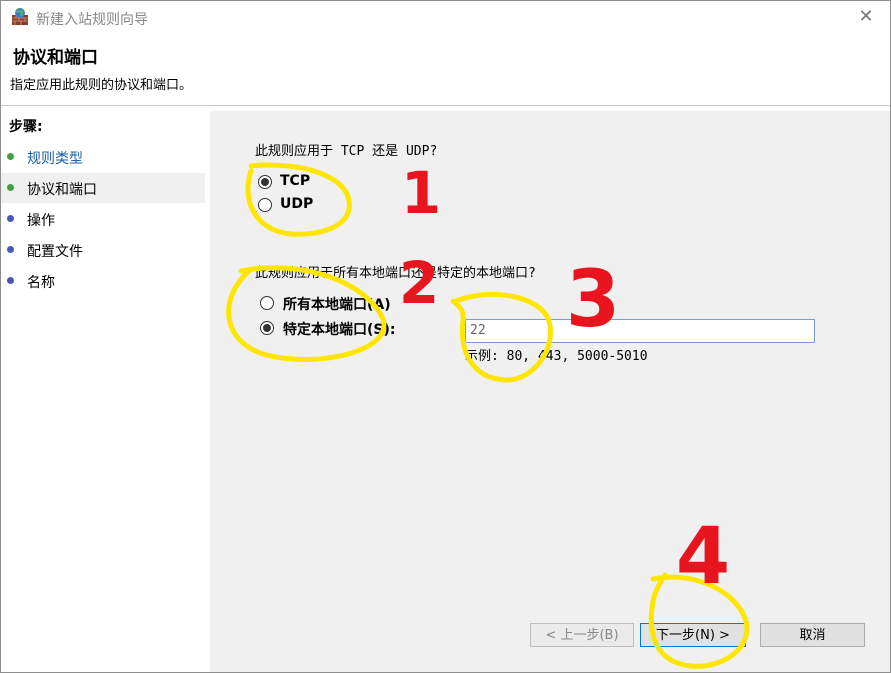 The width and height of the screenshot is (891, 673). Describe the element at coordinates (92, 20) in the screenshot. I see `window-title: 新建入站规则向导` at that location.